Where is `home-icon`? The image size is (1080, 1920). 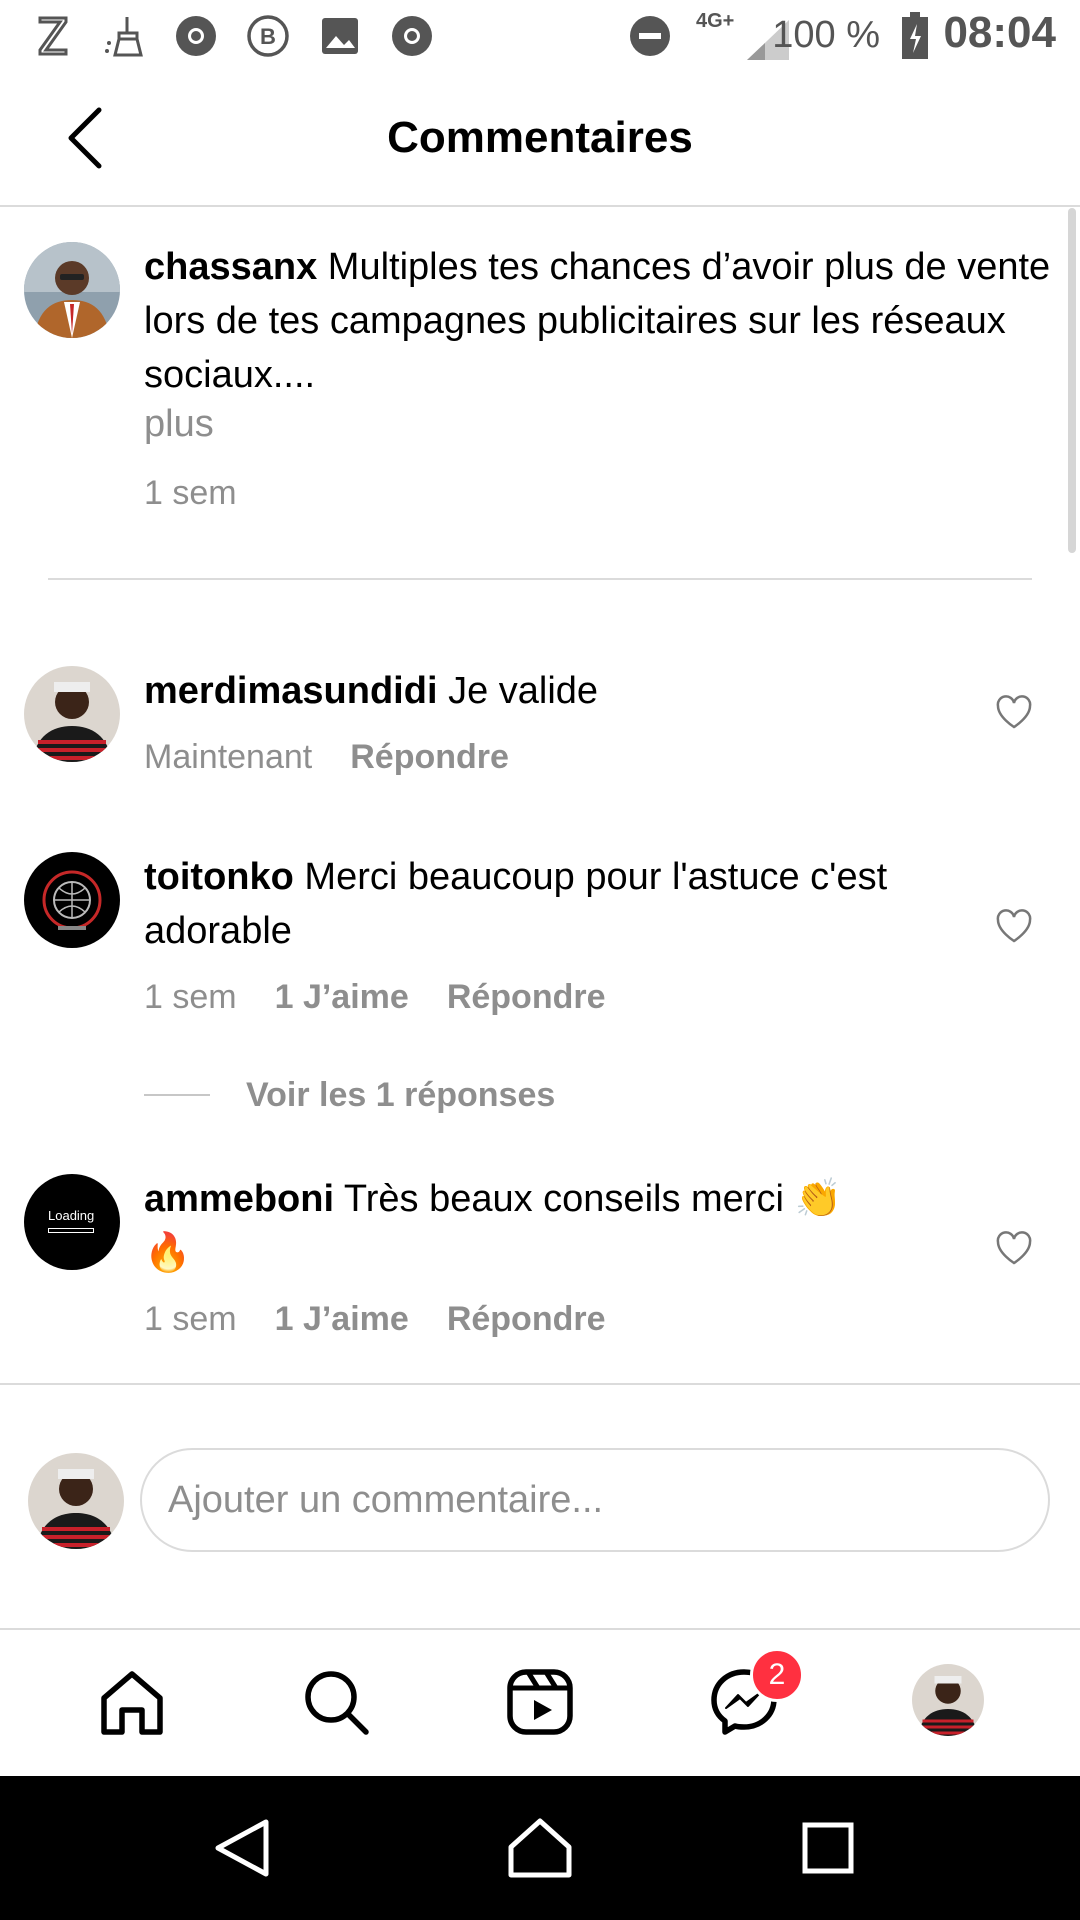 home-icon is located at coordinates (132, 1702).